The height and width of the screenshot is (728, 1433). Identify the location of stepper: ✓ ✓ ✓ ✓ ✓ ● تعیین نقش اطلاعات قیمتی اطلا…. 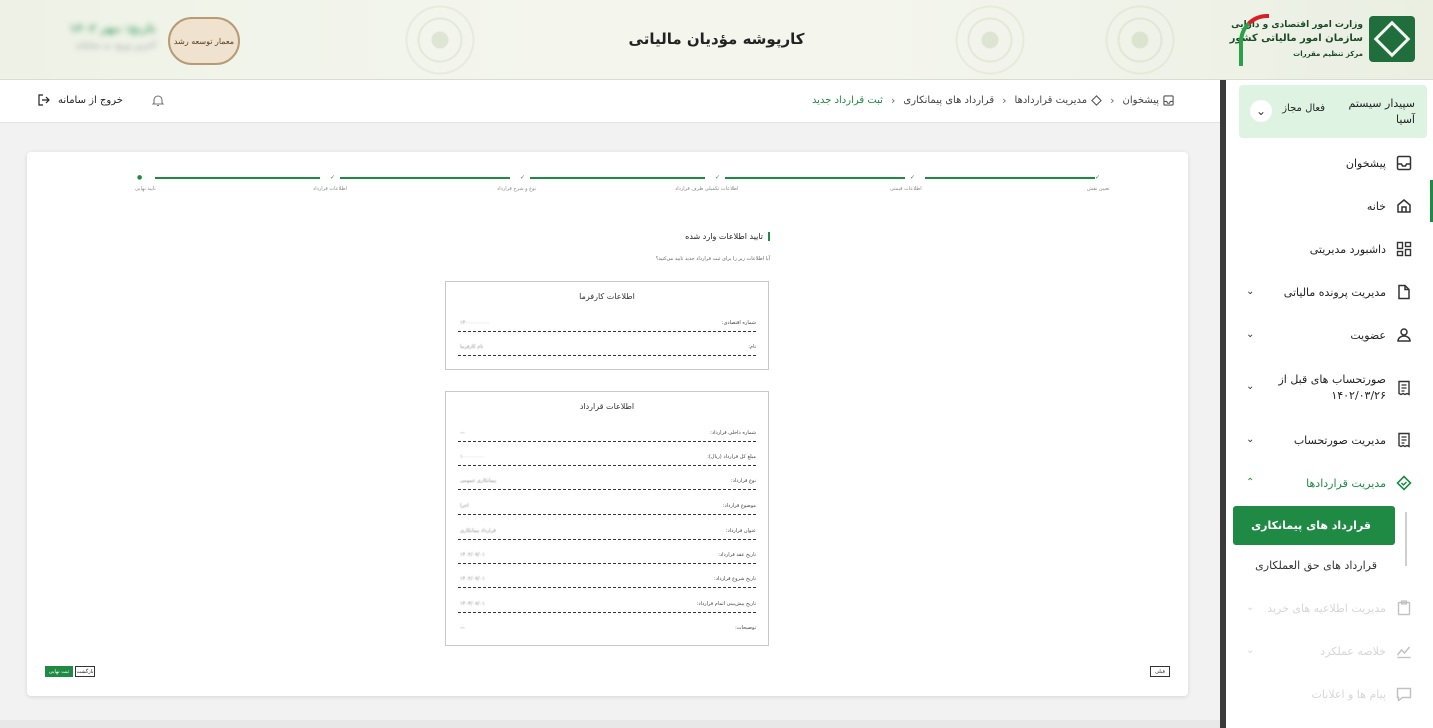
(622, 185).